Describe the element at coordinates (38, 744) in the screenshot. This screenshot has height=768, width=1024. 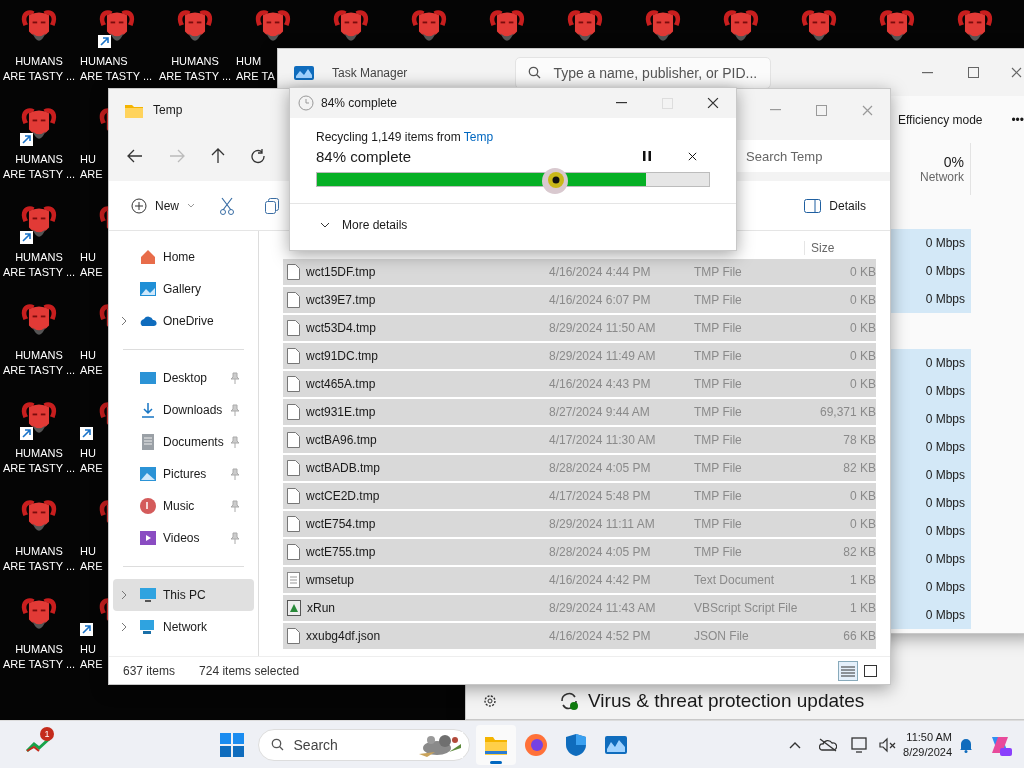
I see `widgets-button: 1` at that location.